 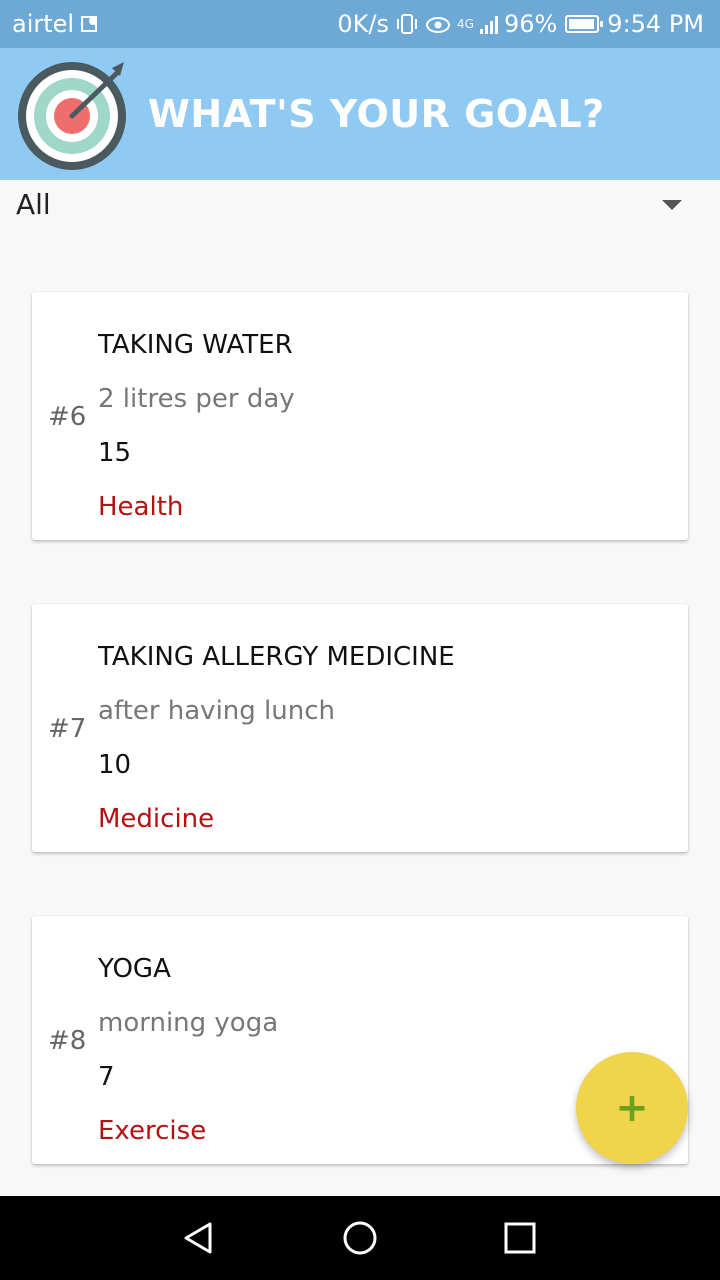 I want to click on target-icon, so click(x=72, y=116).